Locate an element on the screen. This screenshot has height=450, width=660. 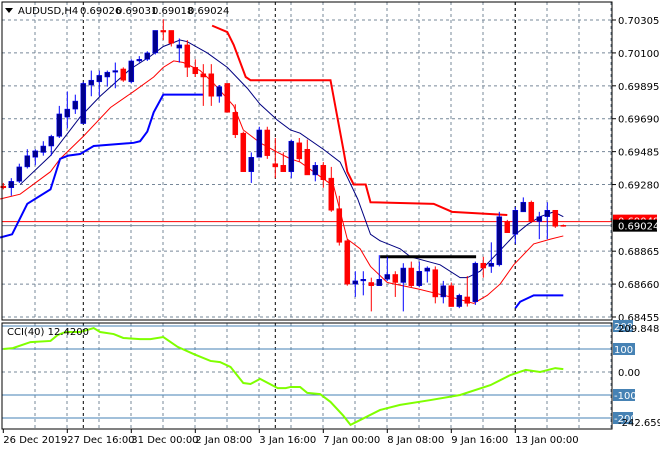
time-tick-label: 7 Jan 00:00 is located at coordinates (351, 440).